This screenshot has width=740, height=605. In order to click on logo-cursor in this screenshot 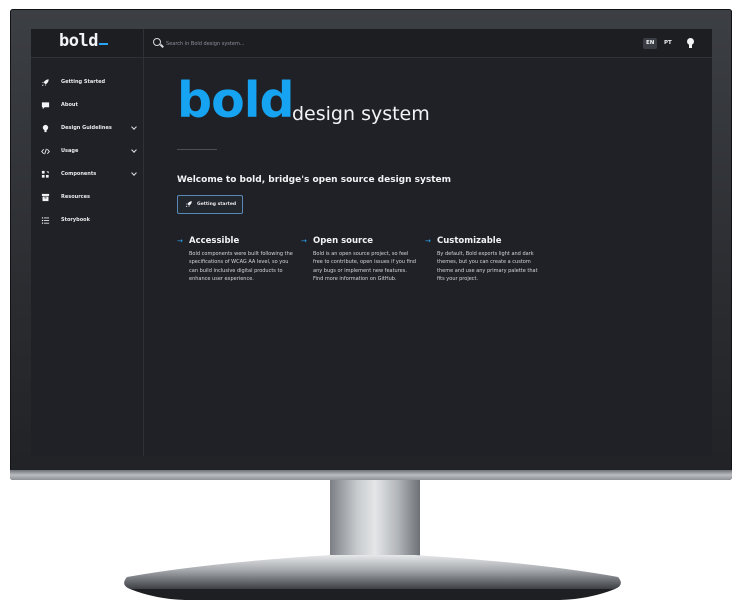, I will do `click(103, 44)`.